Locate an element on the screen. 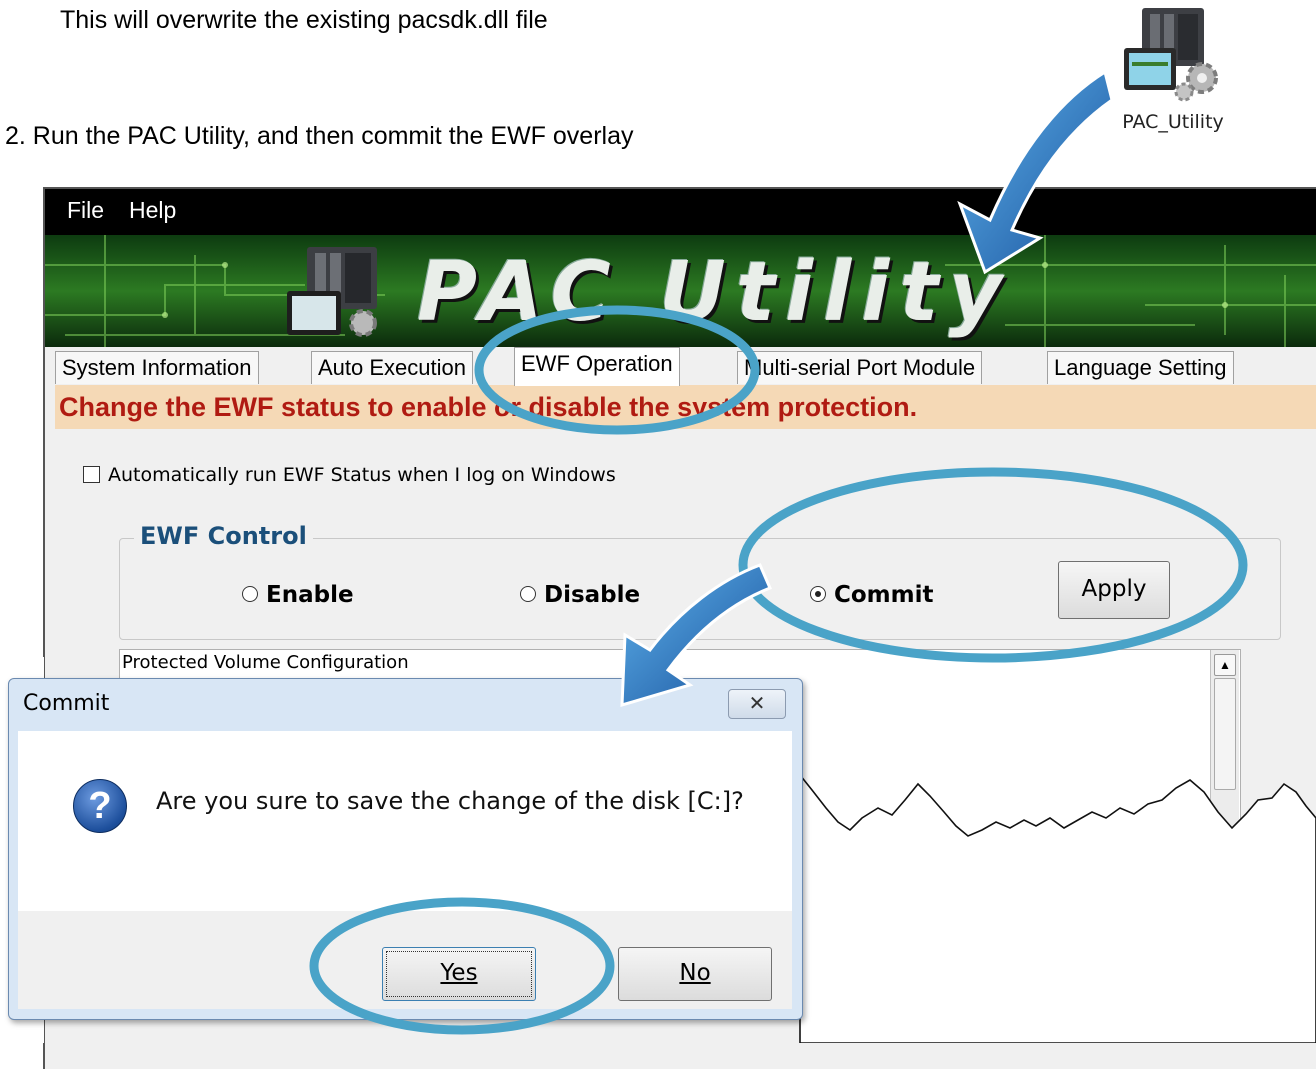  tab-multi-serial-port-module: Multi-serial Port Module is located at coordinates (860, 367).